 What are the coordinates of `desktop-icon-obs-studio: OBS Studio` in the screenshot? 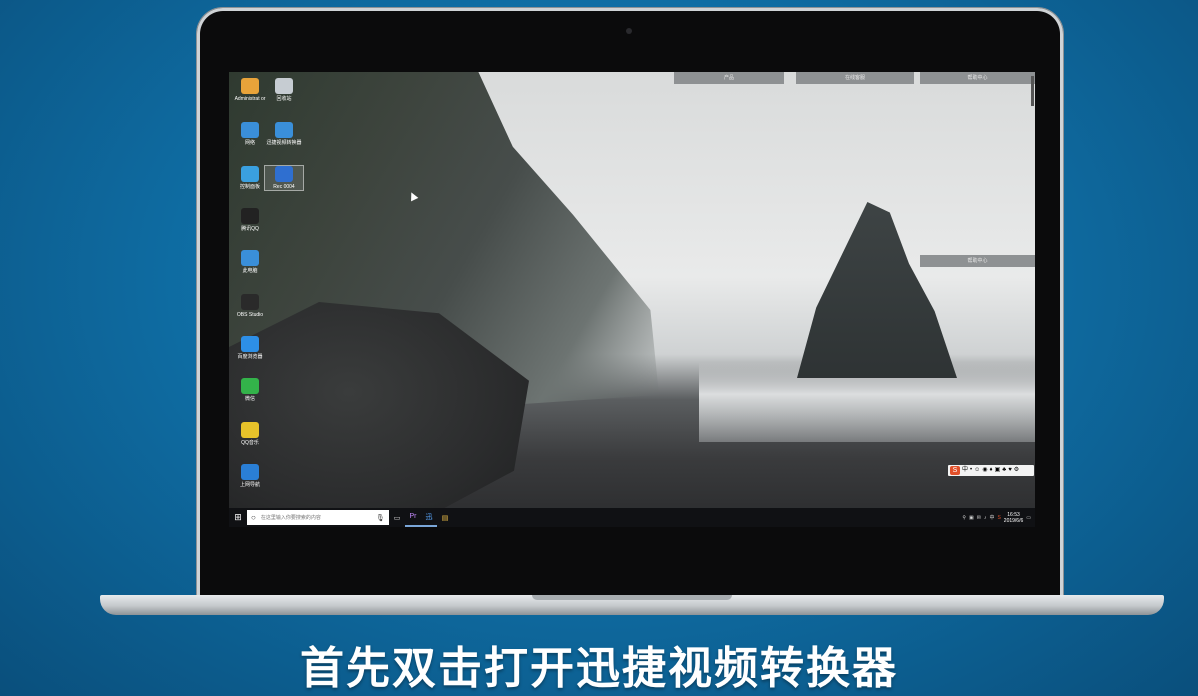 It's located at (250, 306).